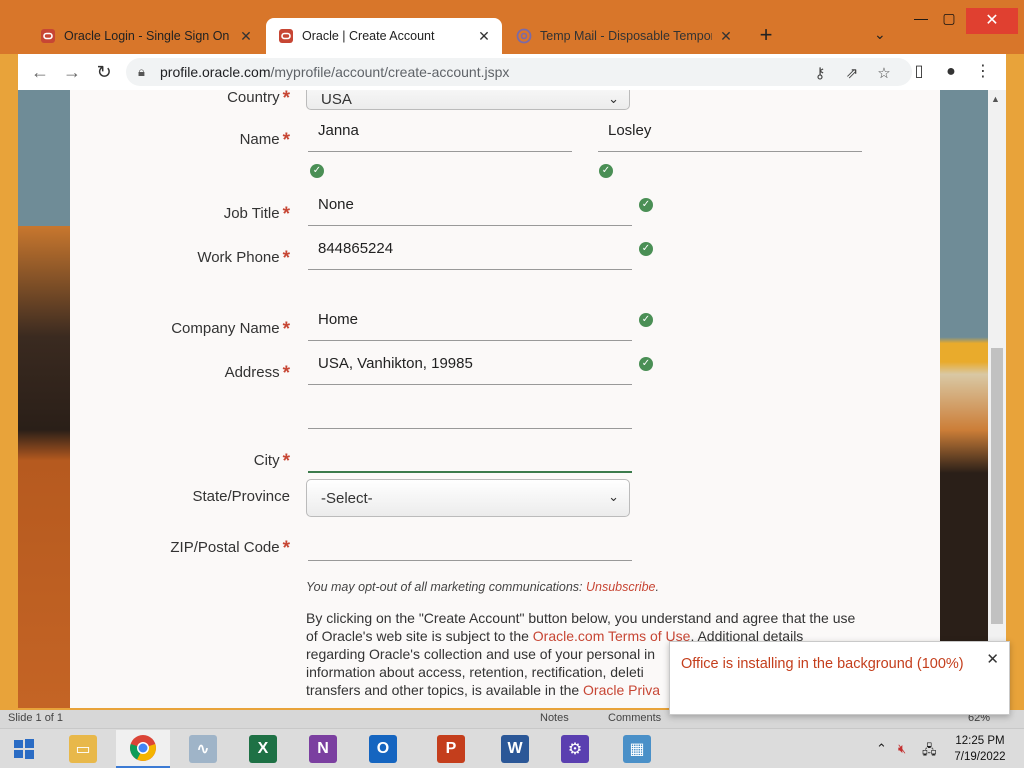 The width and height of the screenshot is (1024, 768). What do you see at coordinates (524, 36) in the screenshot?
I see `tempmail-icon` at bounding box center [524, 36].